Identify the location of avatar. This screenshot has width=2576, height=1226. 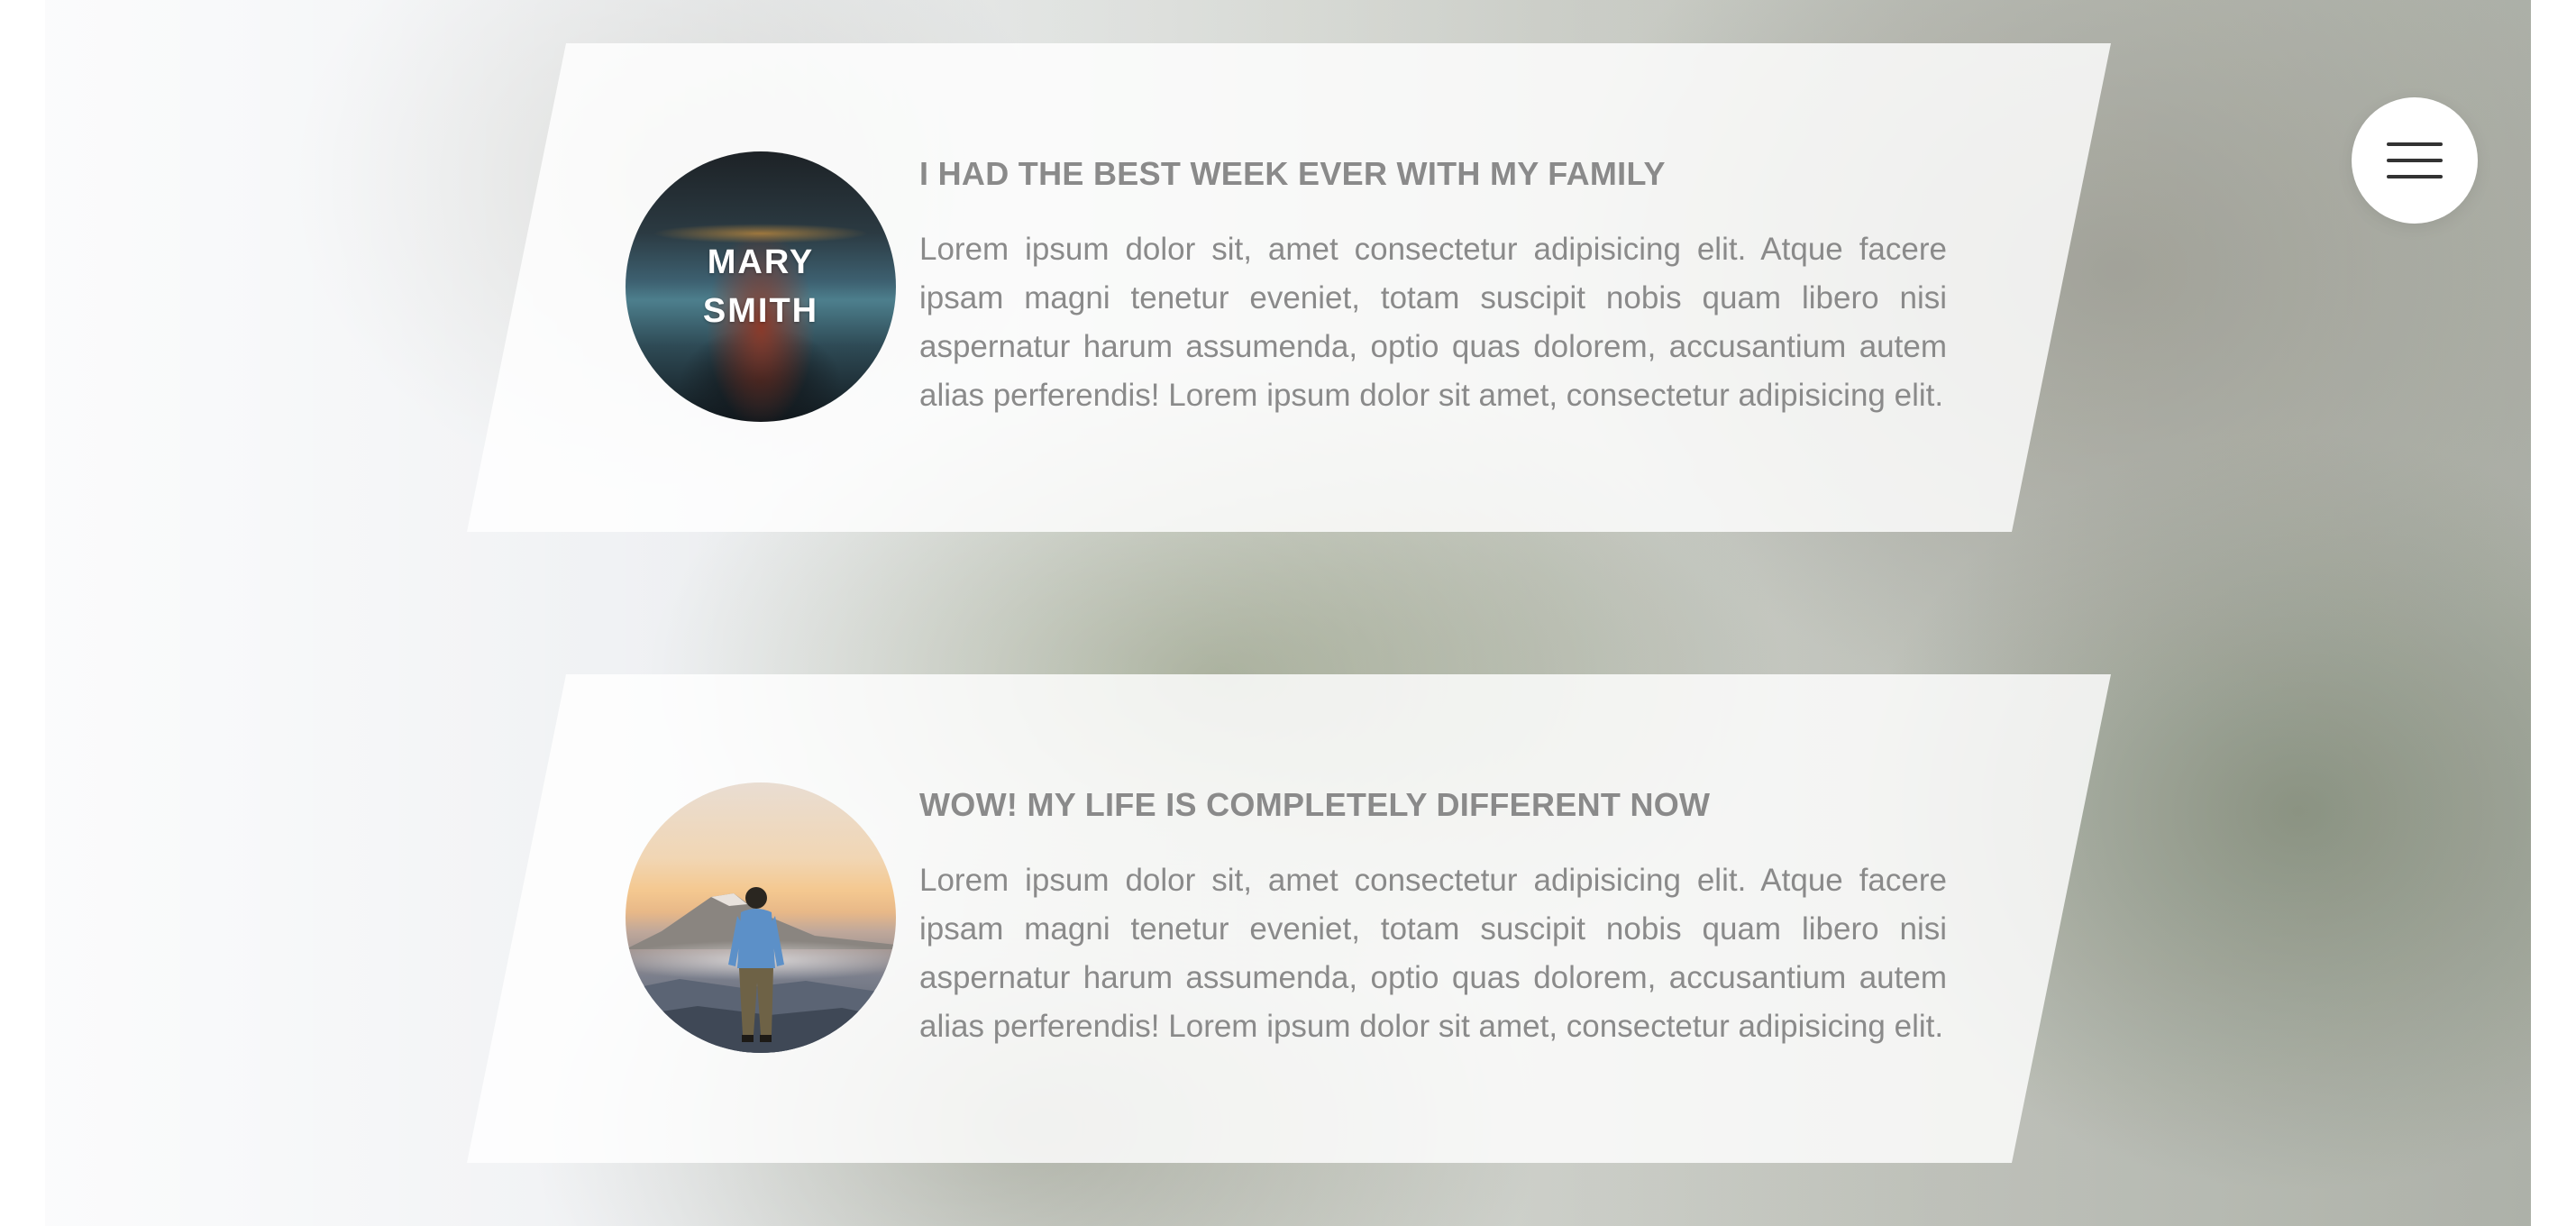
(761, 917).